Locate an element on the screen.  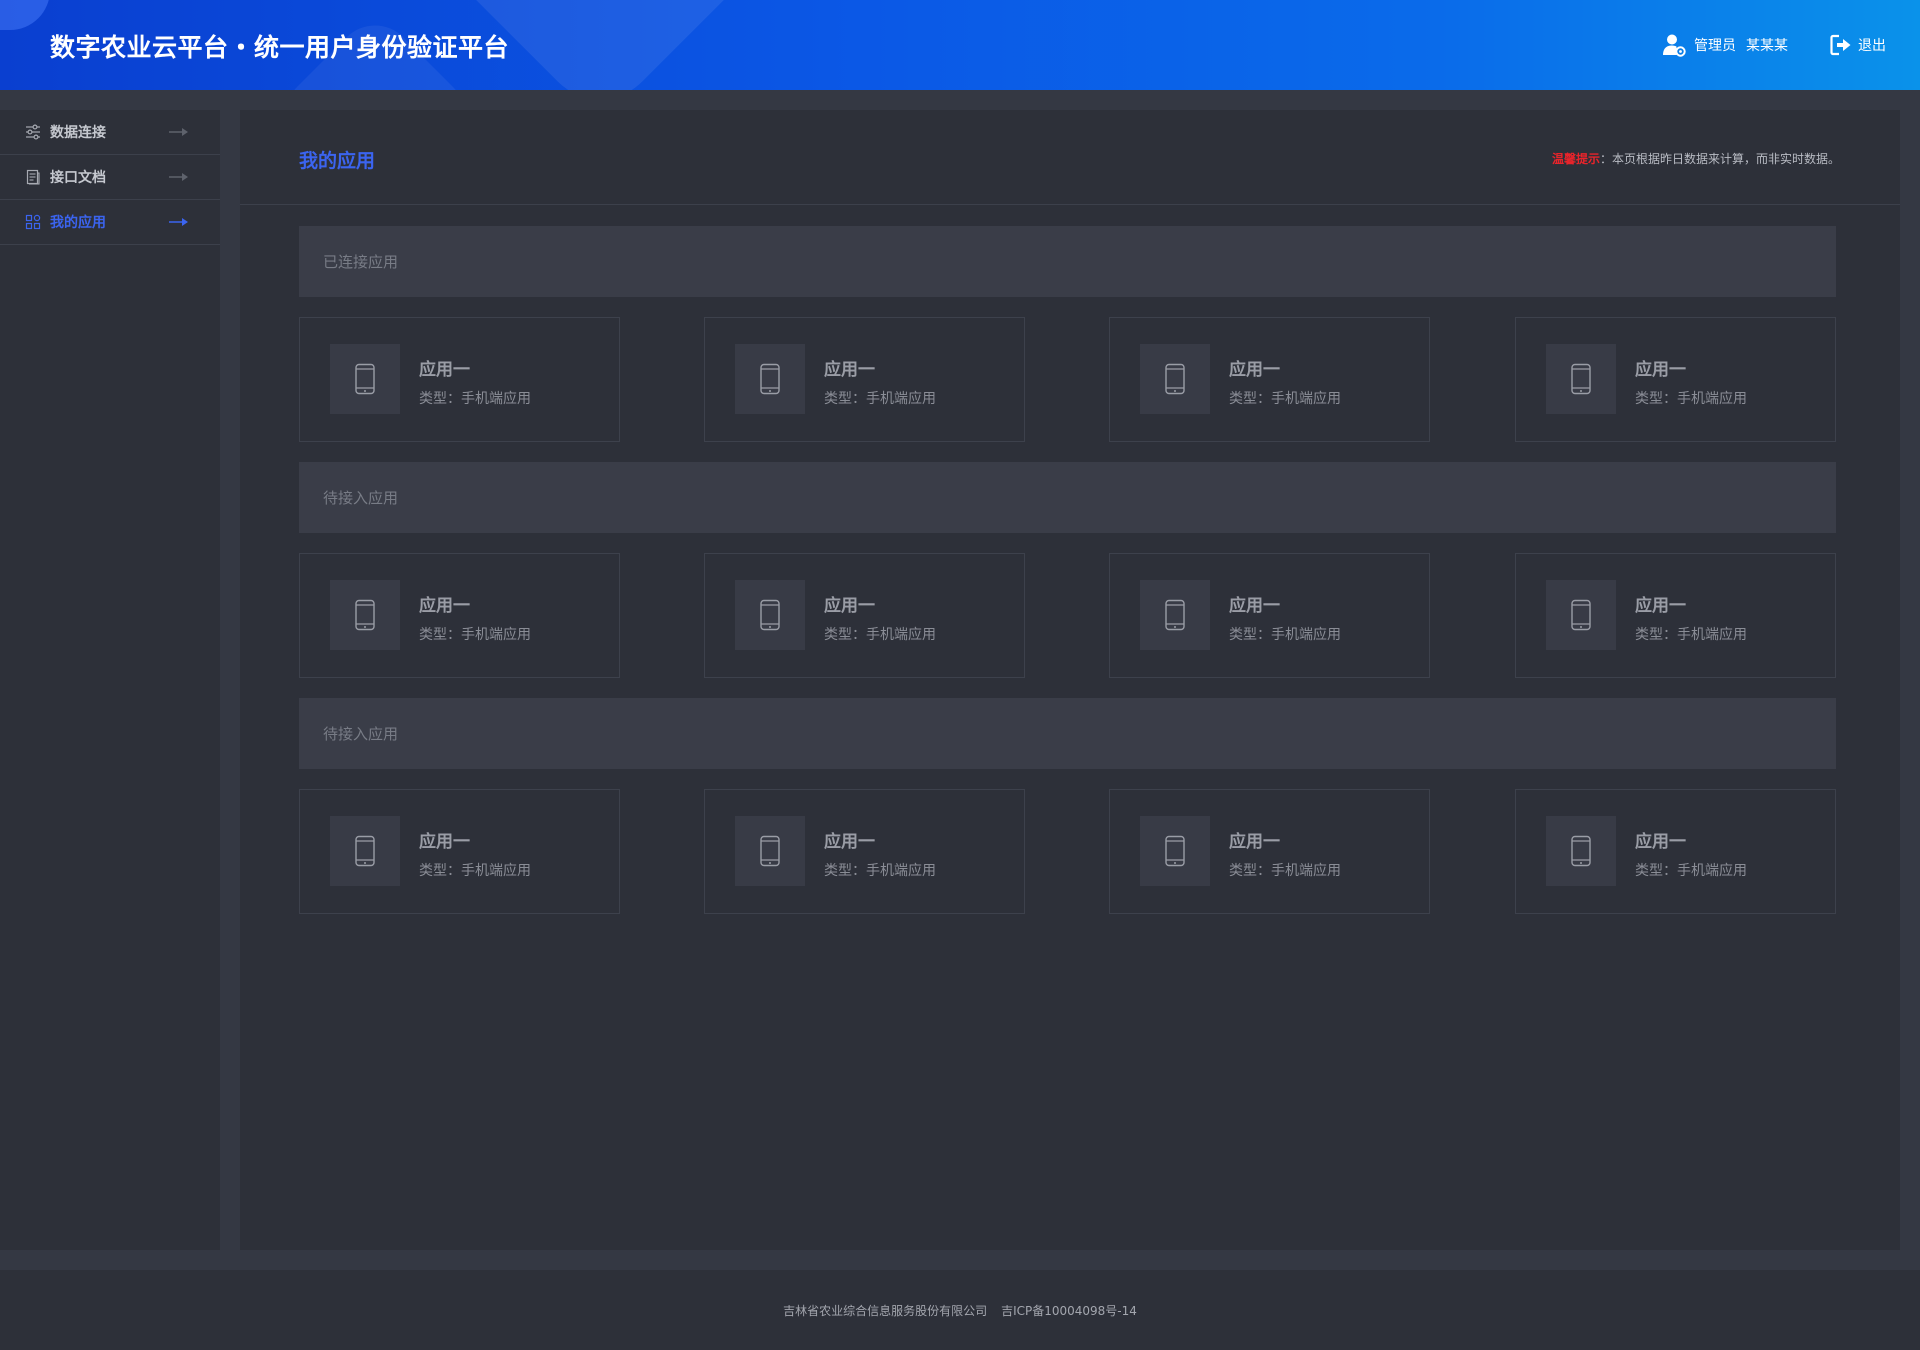
document-icon is located at coordinates (33, 177).